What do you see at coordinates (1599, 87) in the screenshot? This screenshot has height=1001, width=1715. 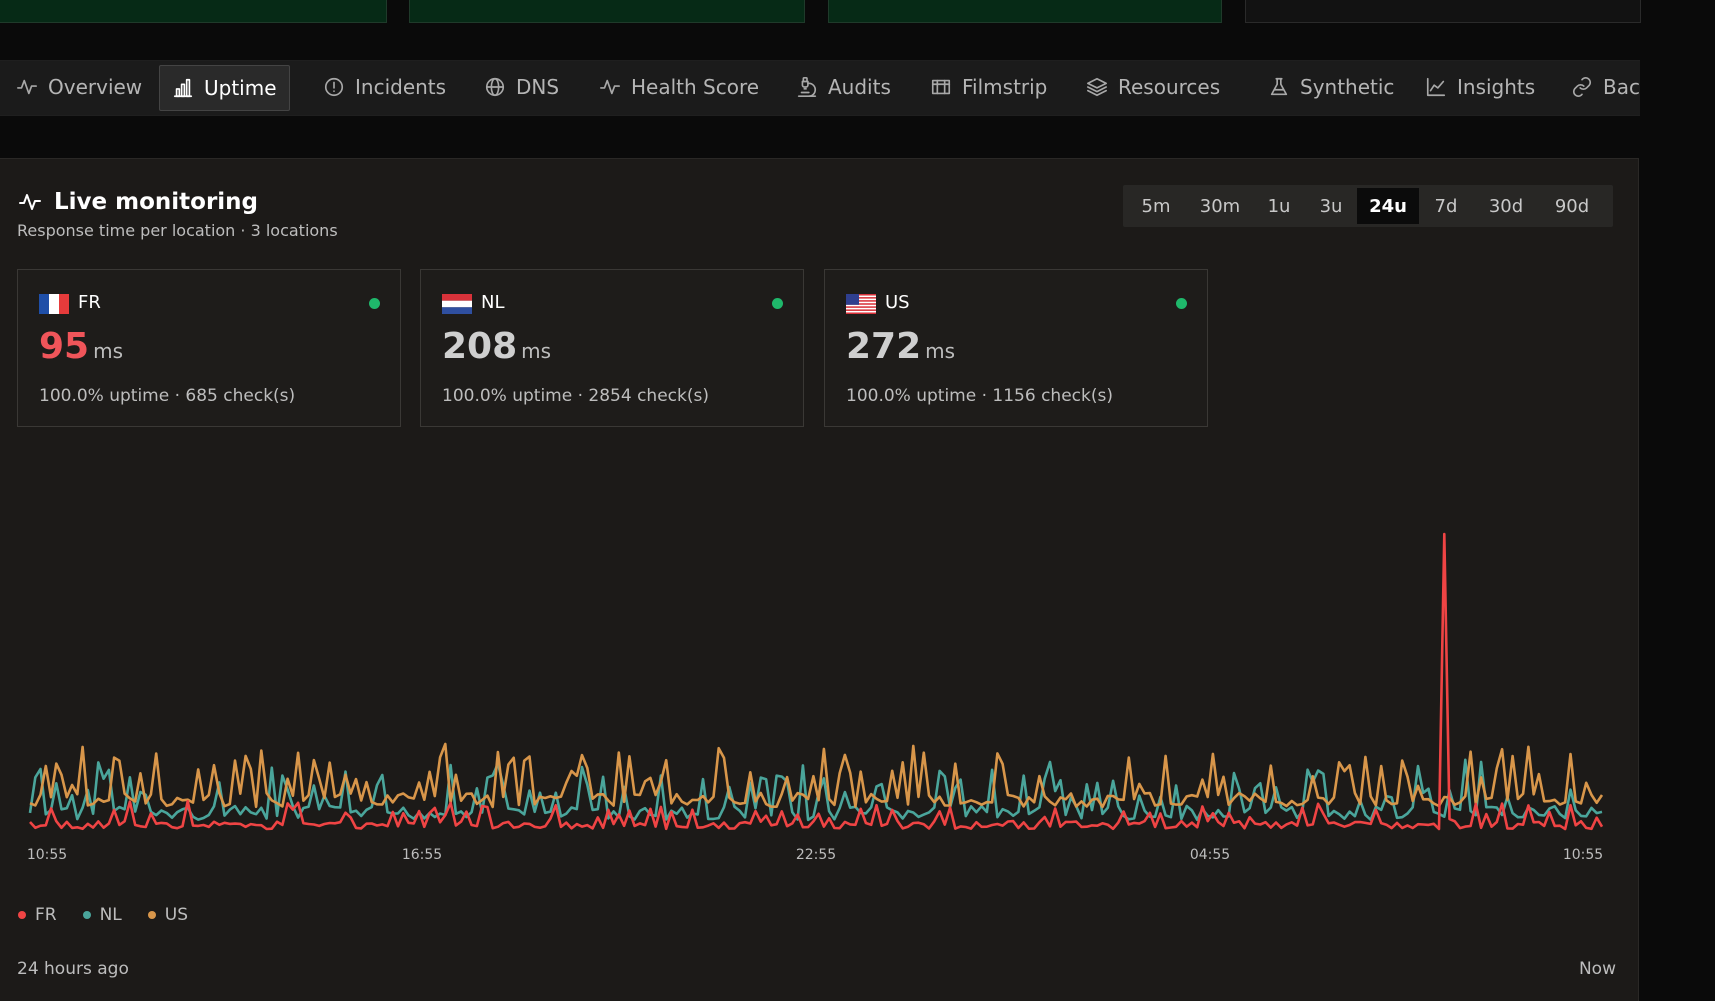 I see `tab-backlinks: Bac` at bounding box center [1599, 87].